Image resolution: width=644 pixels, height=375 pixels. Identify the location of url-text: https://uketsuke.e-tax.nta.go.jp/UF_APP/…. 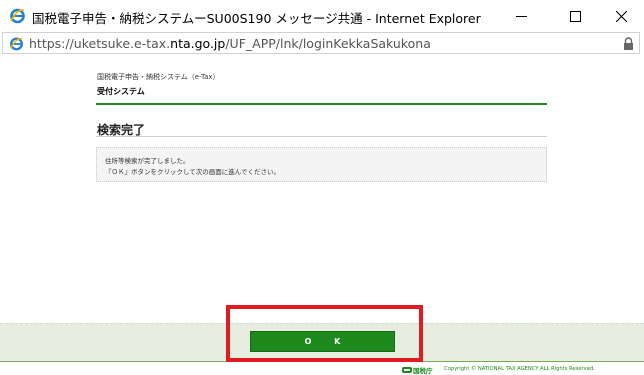
(230, 43).